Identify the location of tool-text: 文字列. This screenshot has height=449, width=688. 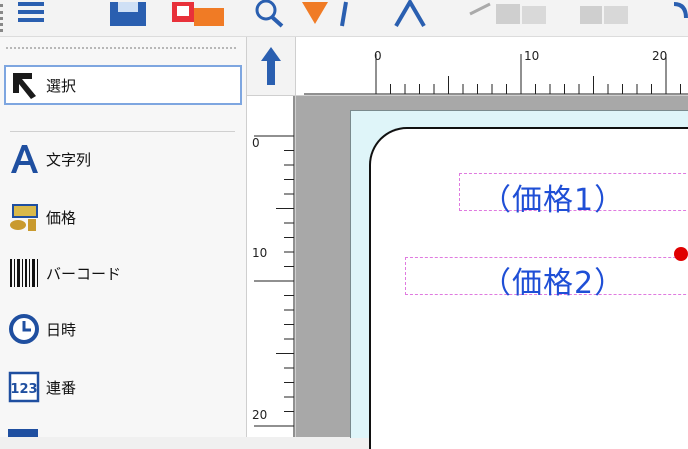
(123, 159).